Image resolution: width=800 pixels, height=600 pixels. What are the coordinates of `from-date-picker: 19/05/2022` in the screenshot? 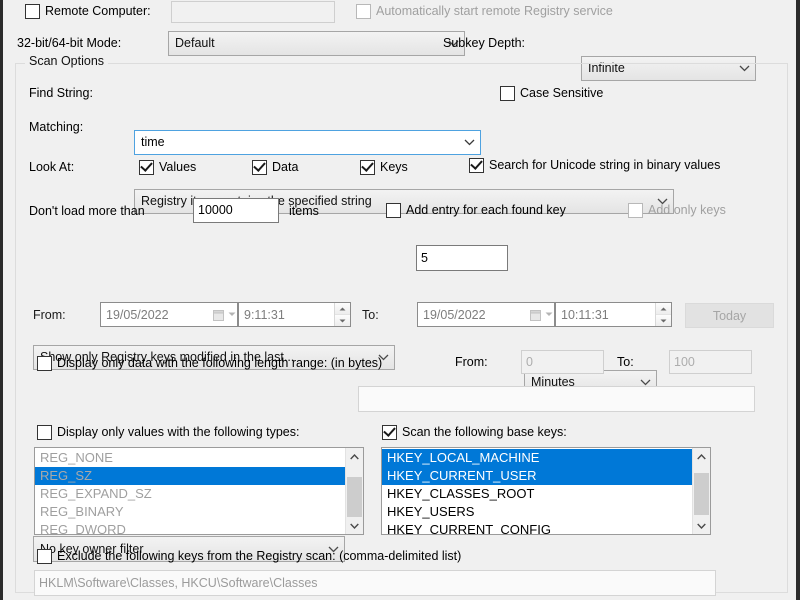 It's located at (169, 314).